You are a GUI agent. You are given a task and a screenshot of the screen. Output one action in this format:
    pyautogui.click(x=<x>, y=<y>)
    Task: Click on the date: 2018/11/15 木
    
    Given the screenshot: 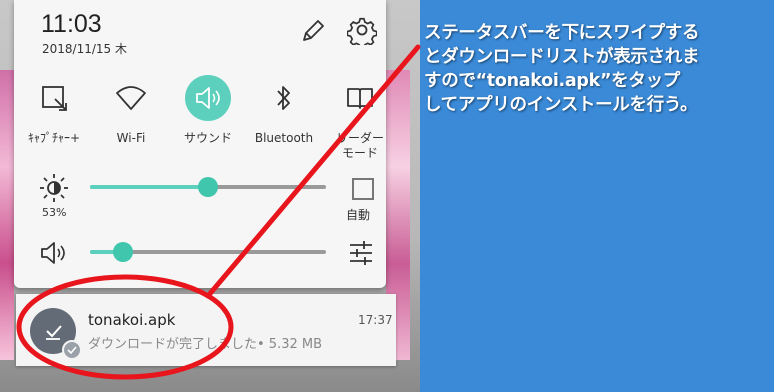 What is the action you would take?
    pyautogui.click(x=84, y=49)
    